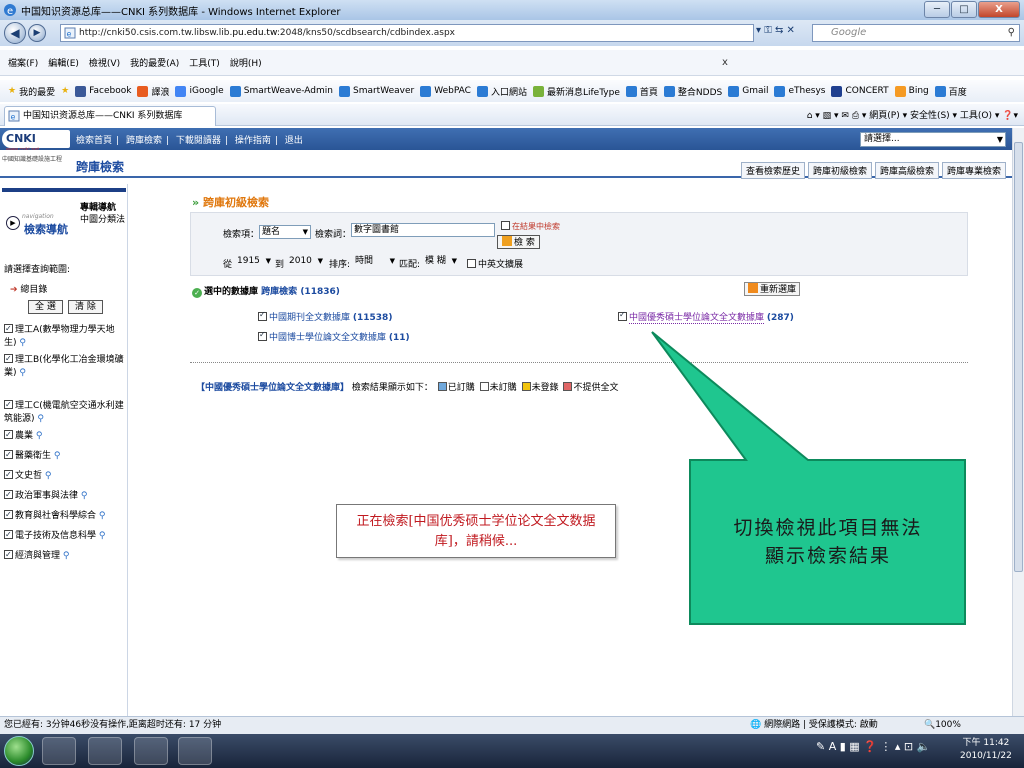 Image resolution: width=1024 pixels, height=768 pixels. What do you see at coordinates (104, 62) in the screenshot?
I see `menu-view: 檢視(V)` at bounding box center [104, 62].